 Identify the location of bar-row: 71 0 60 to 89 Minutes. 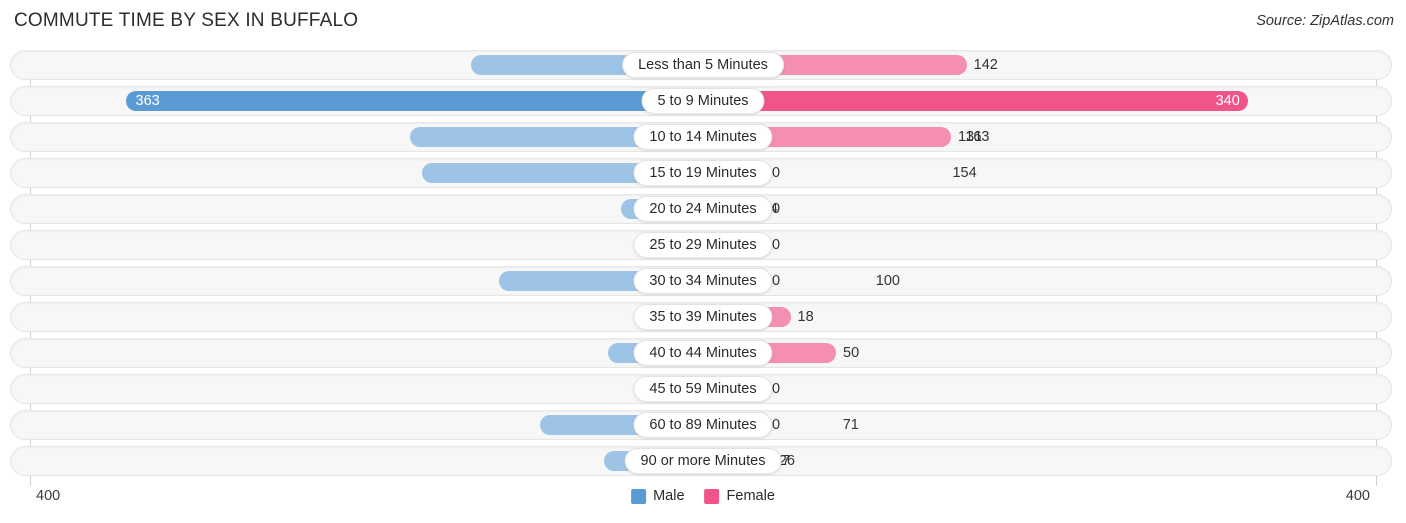
(703, 425).